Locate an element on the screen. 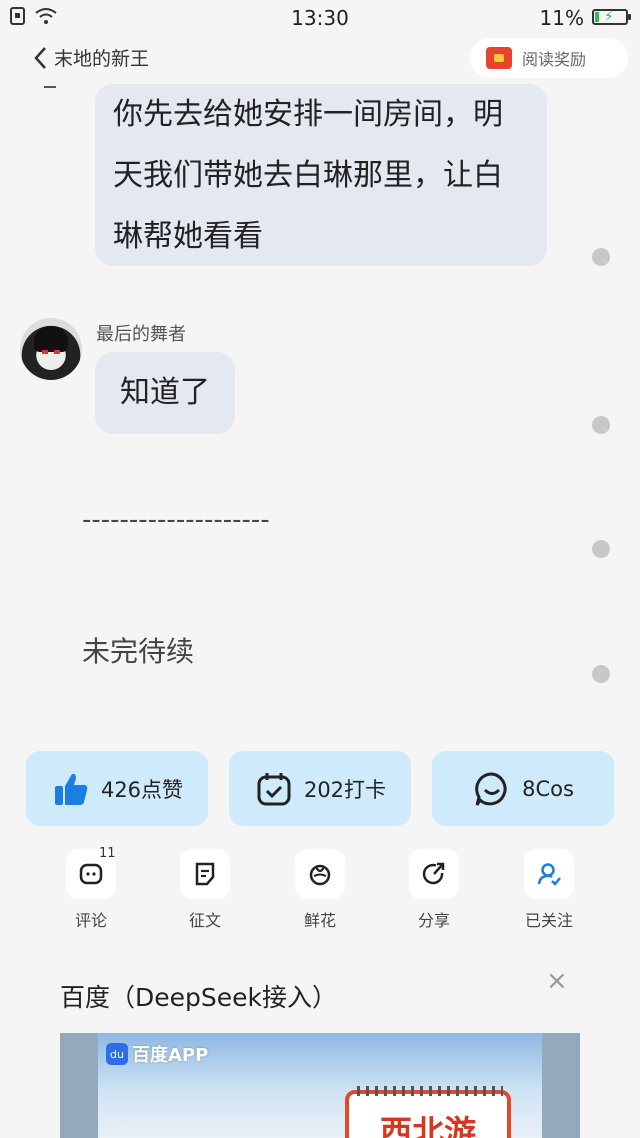  ad-brand: du 百度APP is located at coordinates (157, 1054).